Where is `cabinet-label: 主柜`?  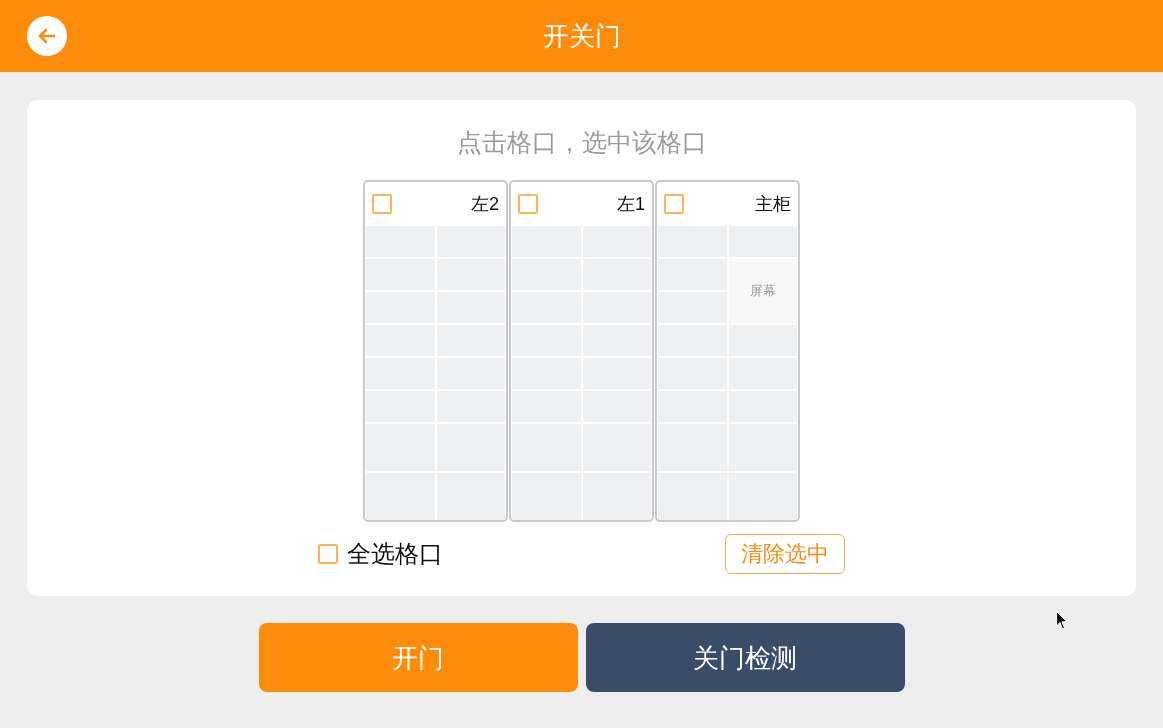 cabinet-label: 主柜 is located at coordinates (773, 204).